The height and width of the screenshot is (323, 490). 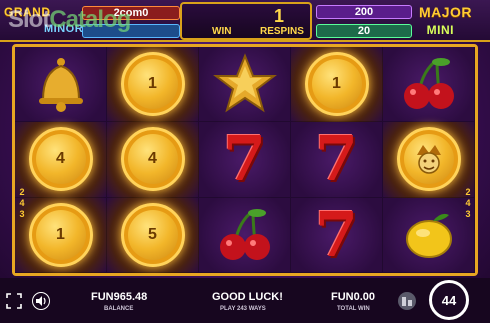 I want to click on major-jackpot-value: 200, so click(x=364, y=12).